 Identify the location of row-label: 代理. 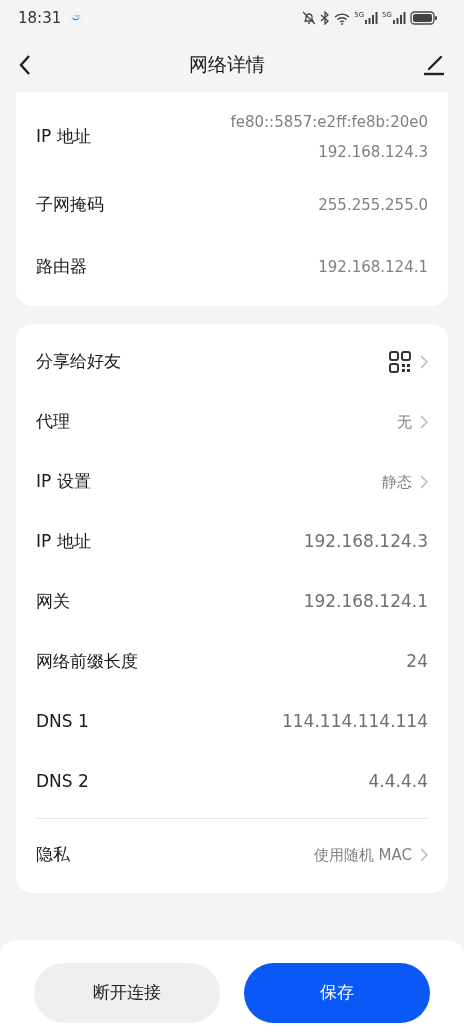
(53, 422).